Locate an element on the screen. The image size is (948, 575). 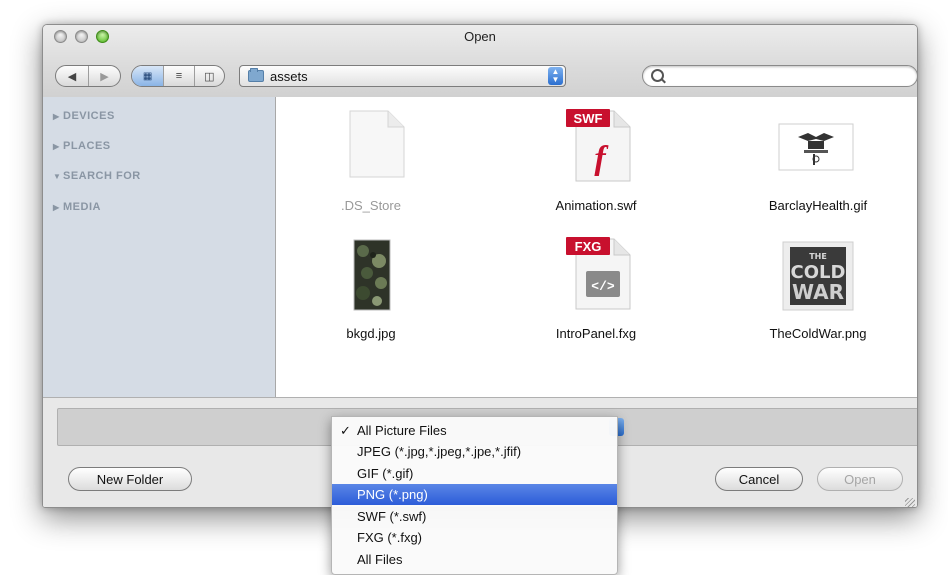
menu-item-label: SWF (*.swf) is located at coordinates (392, 516).